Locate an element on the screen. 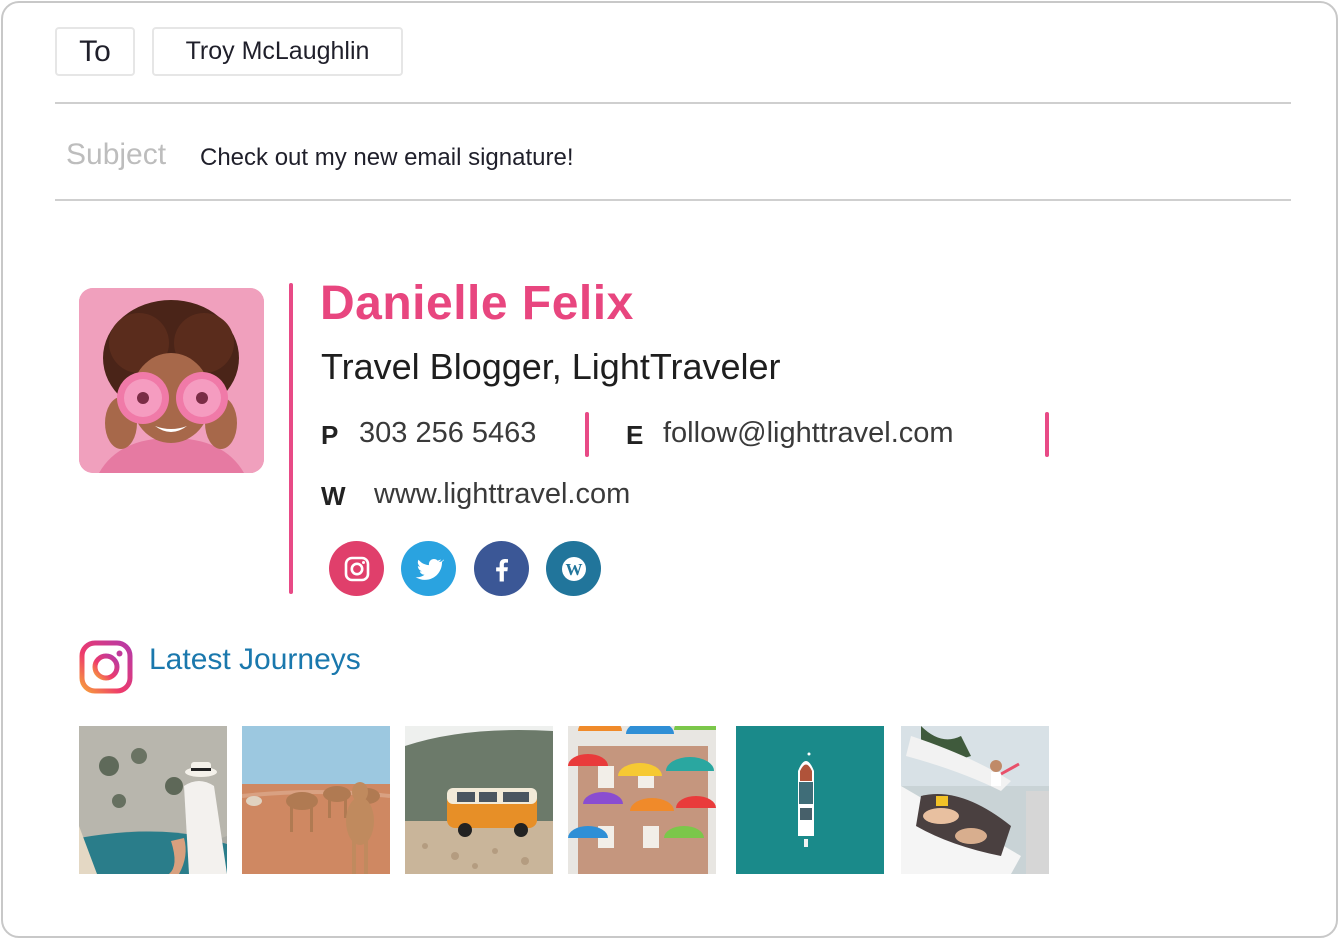 The image size is (1340, 940). instagram-icon is located at coordinates (356, 568).